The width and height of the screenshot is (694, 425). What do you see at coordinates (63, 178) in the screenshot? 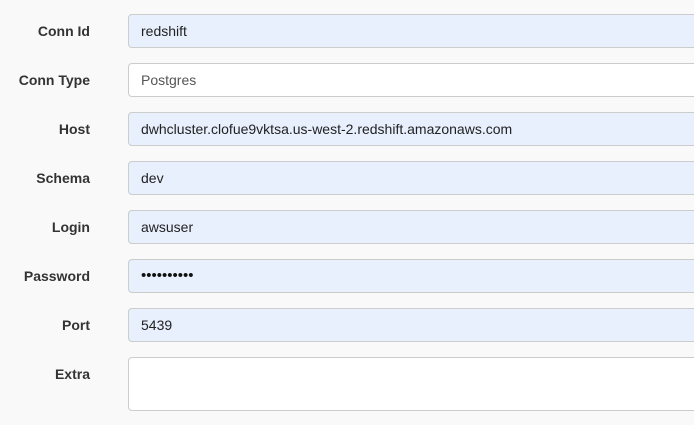
I see `schema-label: Schema` at bounding box center [63, 178].